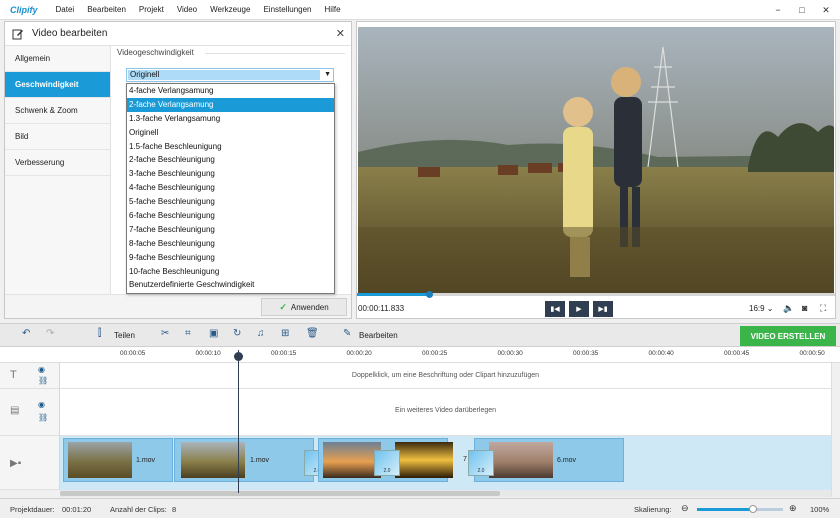 Image resolution: width=840 pixels, height=518 pixels. Describe the element at coordinates (26, 333) in the screenshot. I see `undo-icon: ↶` at that location.